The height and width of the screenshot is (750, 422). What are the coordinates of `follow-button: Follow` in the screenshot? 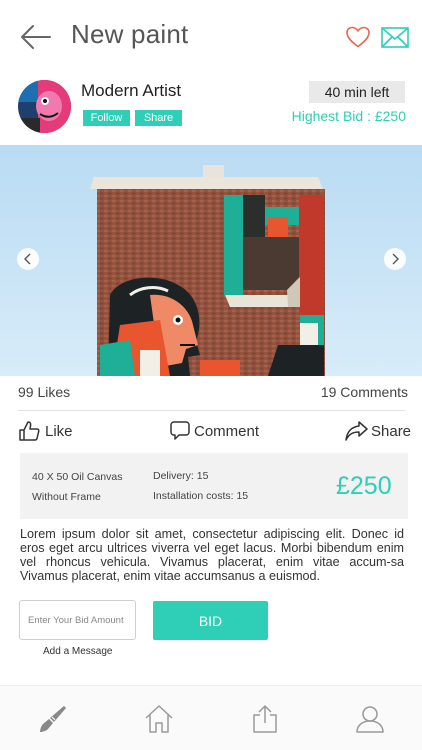 It's located at (106, 118).